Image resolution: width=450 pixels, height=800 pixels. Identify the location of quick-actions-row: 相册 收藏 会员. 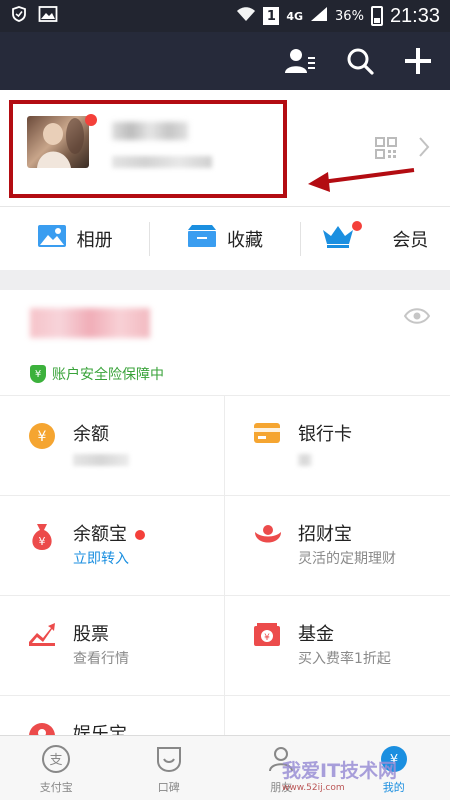
(225, 238).